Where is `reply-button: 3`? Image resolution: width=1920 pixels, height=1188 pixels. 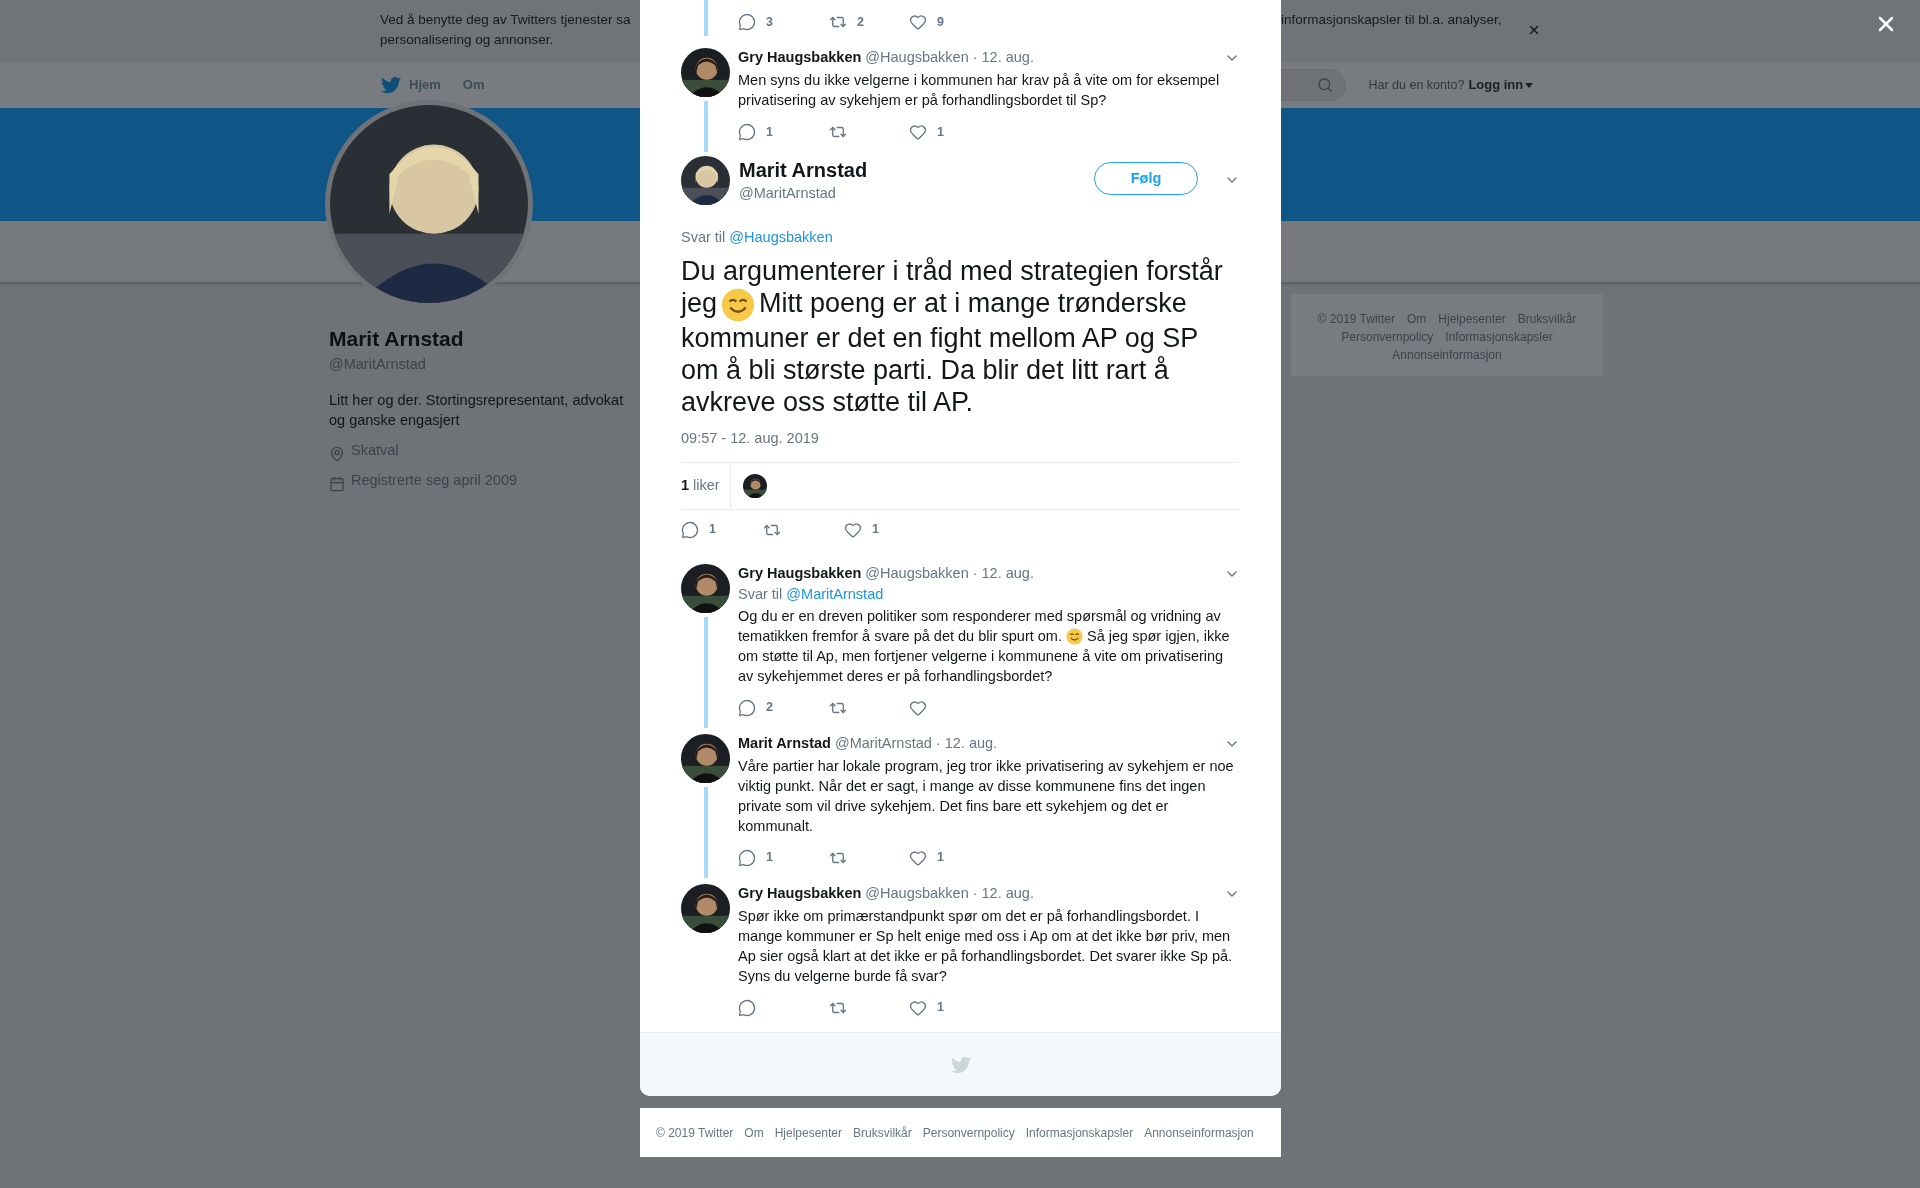 reply-button: 3 is located at coordinates (755, 22).